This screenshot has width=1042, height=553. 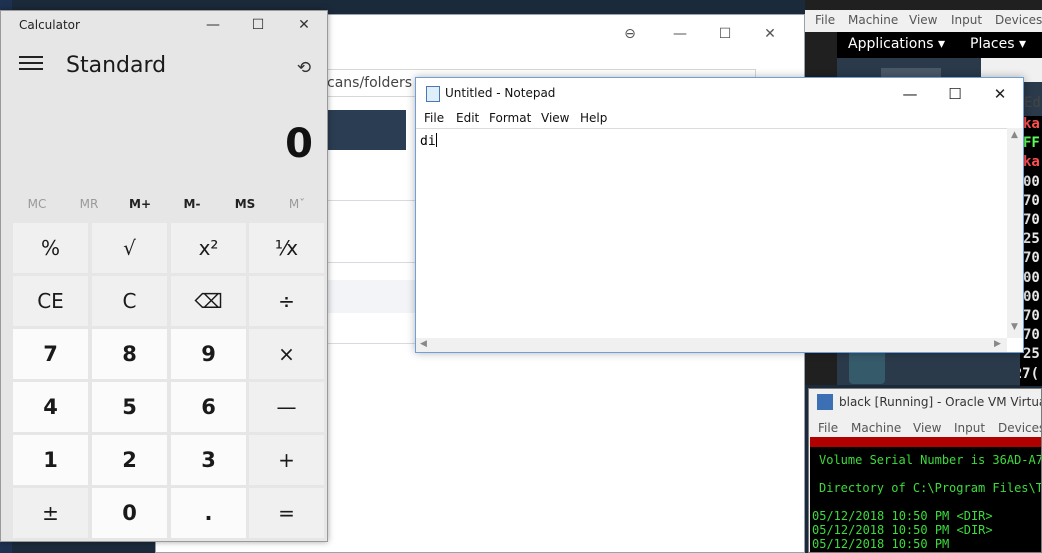 What do you see at coordinates (297, 204) in the screenshot?
I see `memory-button-m: Mˇ` at bounding box center [297, 204].